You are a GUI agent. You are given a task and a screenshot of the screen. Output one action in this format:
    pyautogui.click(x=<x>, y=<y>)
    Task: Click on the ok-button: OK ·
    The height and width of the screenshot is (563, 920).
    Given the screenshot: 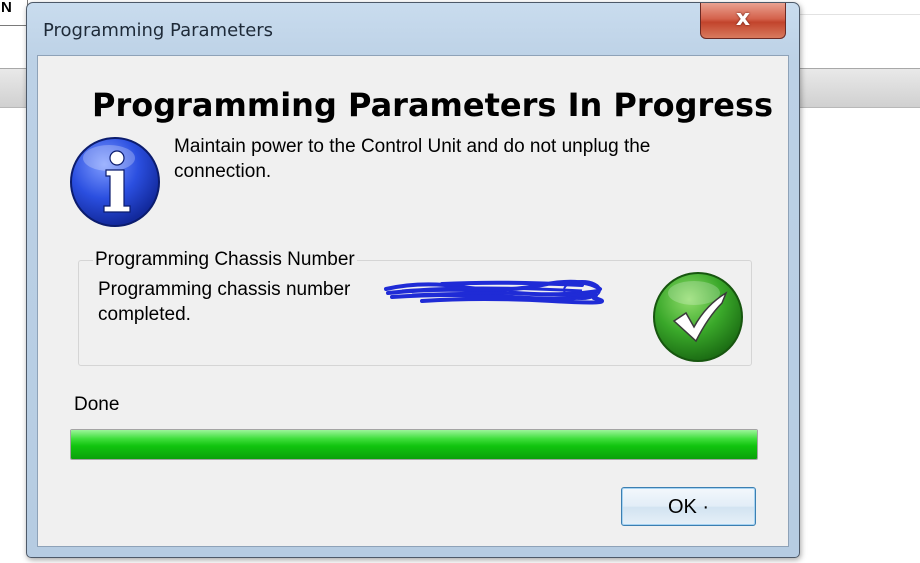 What is the action you would take?
    pyautogui.click(x=688, y=506)
    